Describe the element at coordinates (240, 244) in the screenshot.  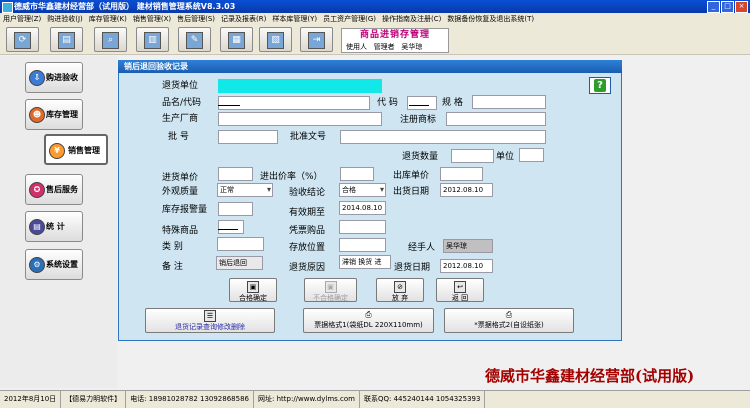
I see `category-field` at that location.